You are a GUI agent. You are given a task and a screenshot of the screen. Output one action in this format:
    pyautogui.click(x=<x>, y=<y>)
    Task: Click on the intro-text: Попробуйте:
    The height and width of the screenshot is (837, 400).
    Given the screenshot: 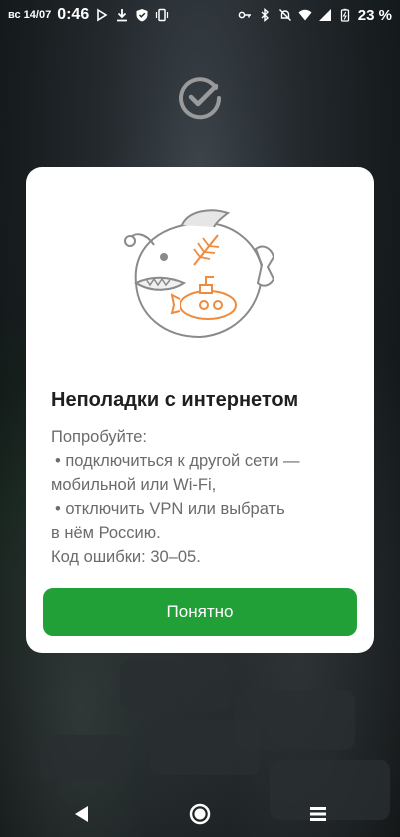 What is the action you would take?
    pyautogui.click(x=99, y=437)
    